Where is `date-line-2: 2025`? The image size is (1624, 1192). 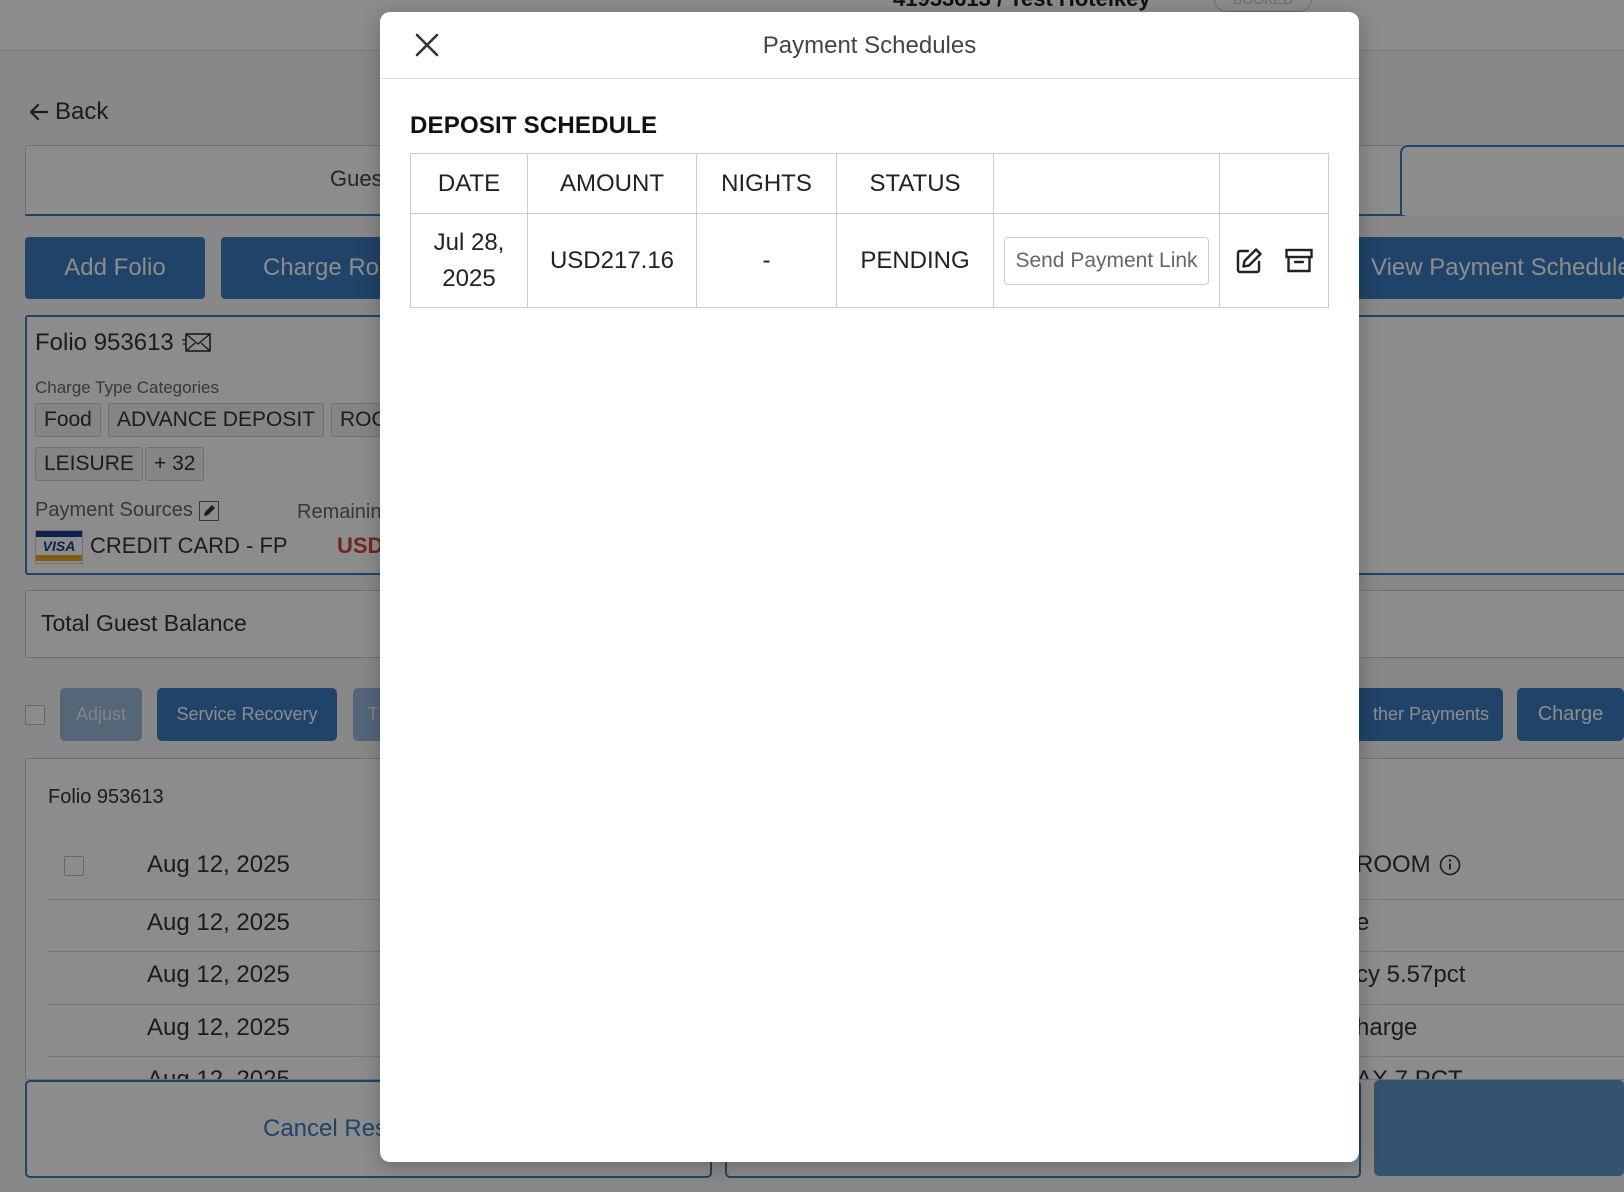 date-line-2: 2025 is located at coordinates (469, 278).